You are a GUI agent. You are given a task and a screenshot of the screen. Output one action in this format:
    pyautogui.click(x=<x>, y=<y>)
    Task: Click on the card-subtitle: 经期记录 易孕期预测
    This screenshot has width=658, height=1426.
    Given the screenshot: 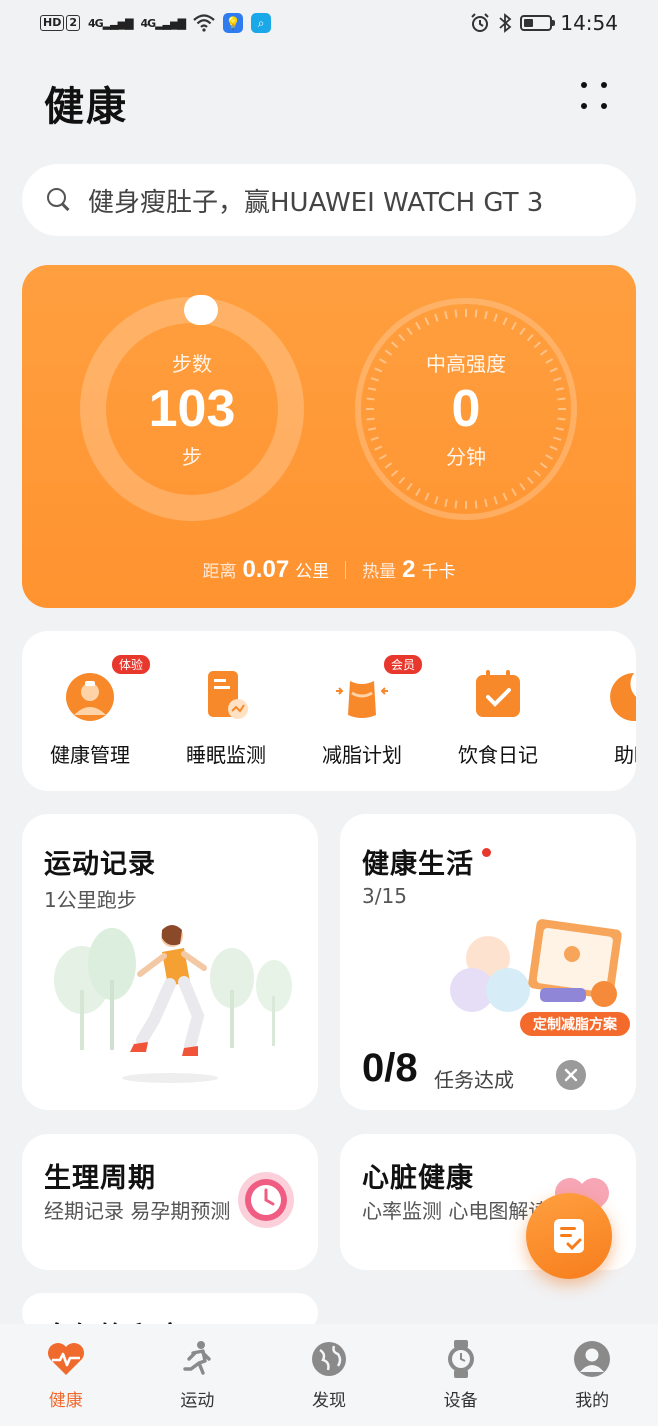 What is the action you would take?
    pyautogui.click(x=137, y=1211)
    